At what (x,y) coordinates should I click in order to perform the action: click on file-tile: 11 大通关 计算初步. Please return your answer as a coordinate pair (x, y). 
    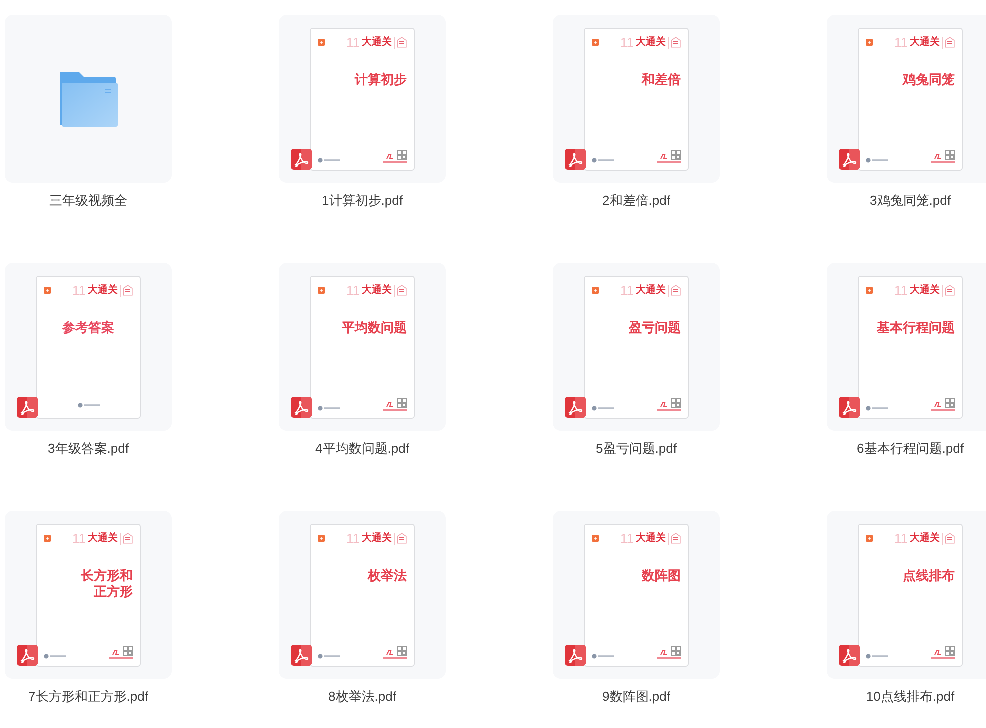
    Looking at the image, I should click on (362, 99).